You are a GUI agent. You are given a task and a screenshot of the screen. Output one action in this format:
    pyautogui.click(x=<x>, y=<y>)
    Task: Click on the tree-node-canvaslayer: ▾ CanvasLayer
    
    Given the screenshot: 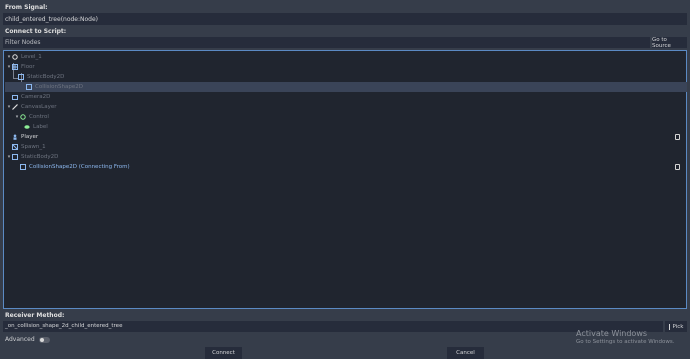 What is the action you would take?
    pyautogui.click(x=346, y=107)
    